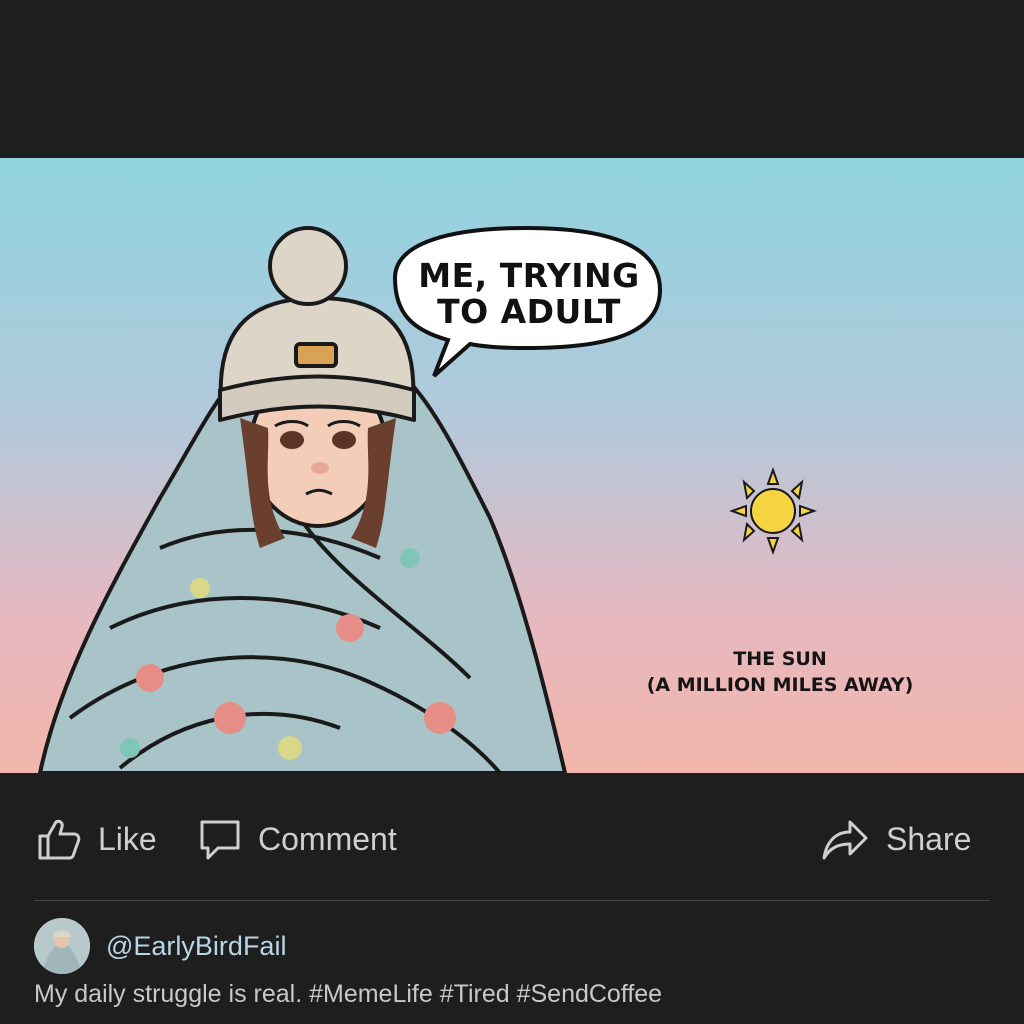 This screenshot has width=1024, height=1024. Describe the element at coordinates (512, 900) in the screenshot. I see `divider` at that location.